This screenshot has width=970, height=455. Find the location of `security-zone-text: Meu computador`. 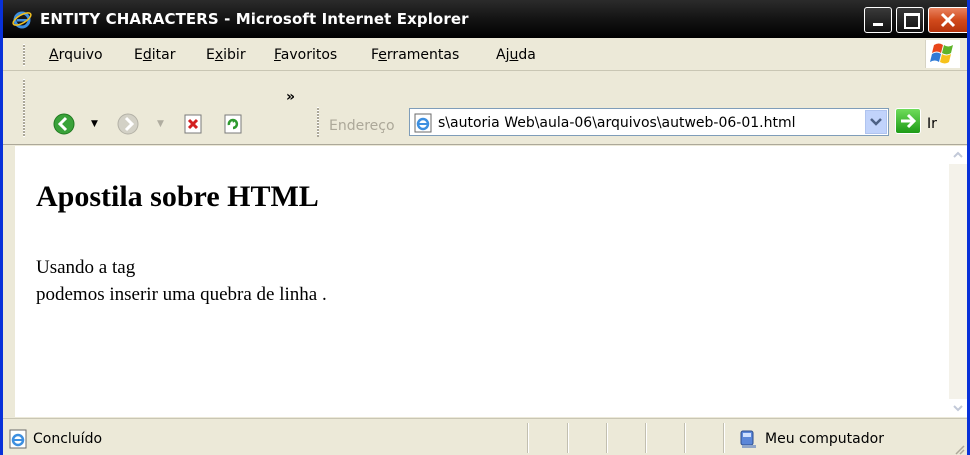

security-zone-text: Meu computador is located at coordinates (824, 439).